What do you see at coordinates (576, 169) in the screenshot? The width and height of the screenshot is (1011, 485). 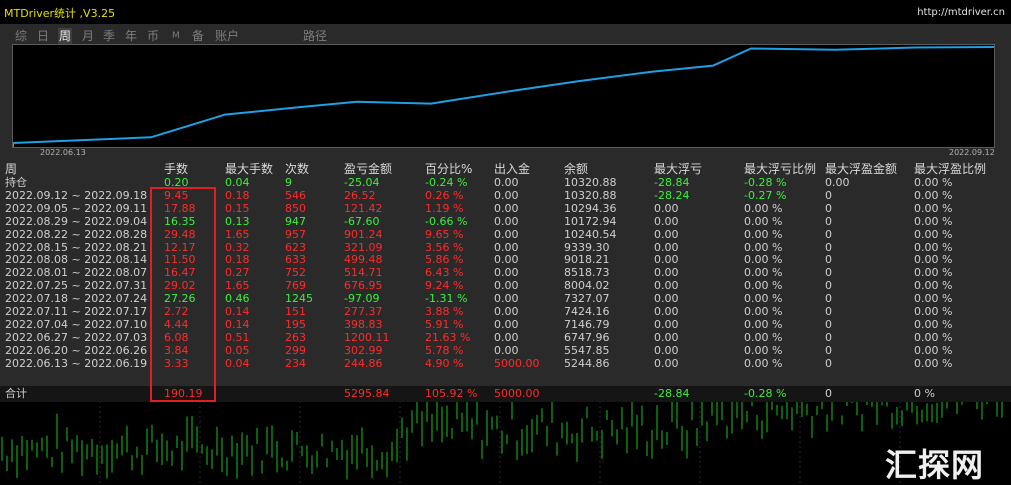 I see `column-header-7: 余额` at bounding box center [576, 169].